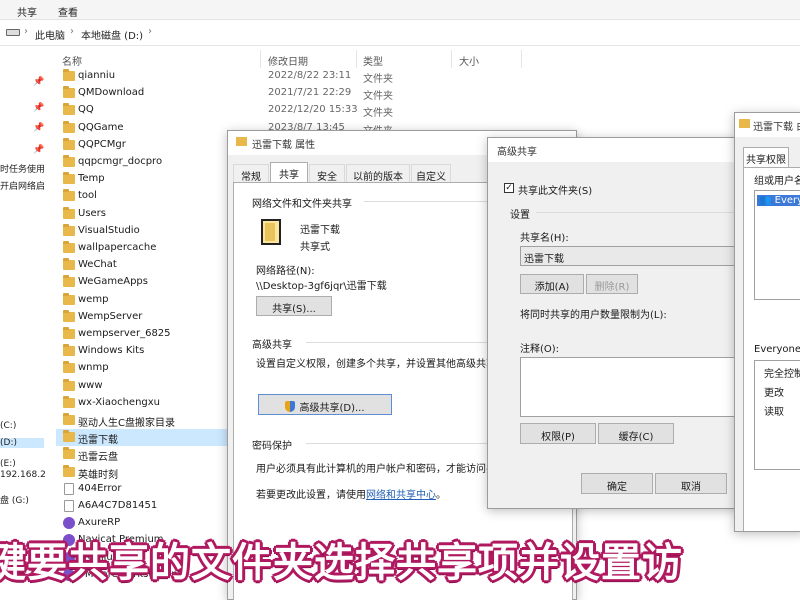 Image resolution: width=800 pixels, height=600 pixels. Describe the element at coordinates (401, 495) in the screenshot. I see `network-sharing-center-link: 网络和共享中心` at that location.